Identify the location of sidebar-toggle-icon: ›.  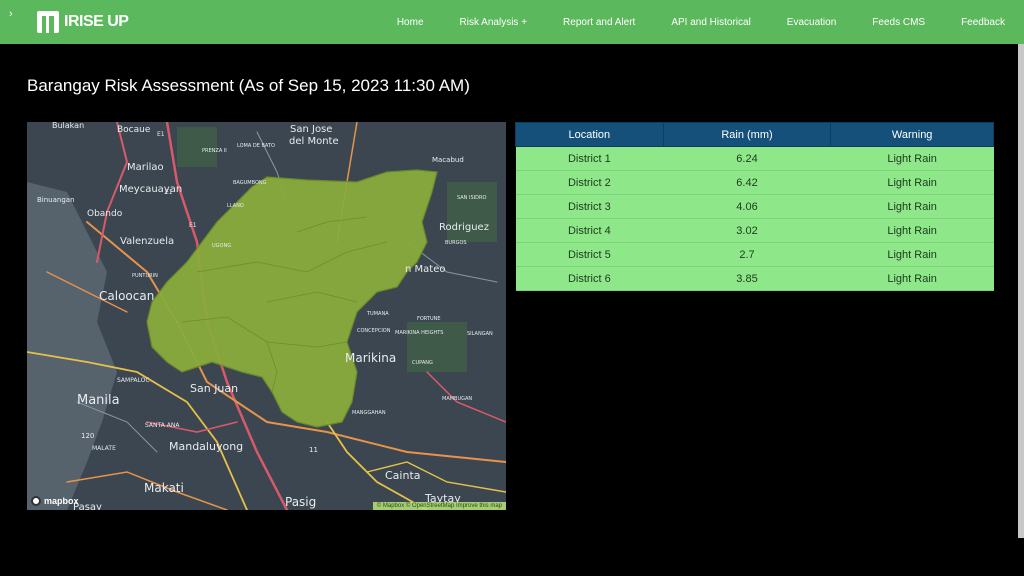
(11, 14).